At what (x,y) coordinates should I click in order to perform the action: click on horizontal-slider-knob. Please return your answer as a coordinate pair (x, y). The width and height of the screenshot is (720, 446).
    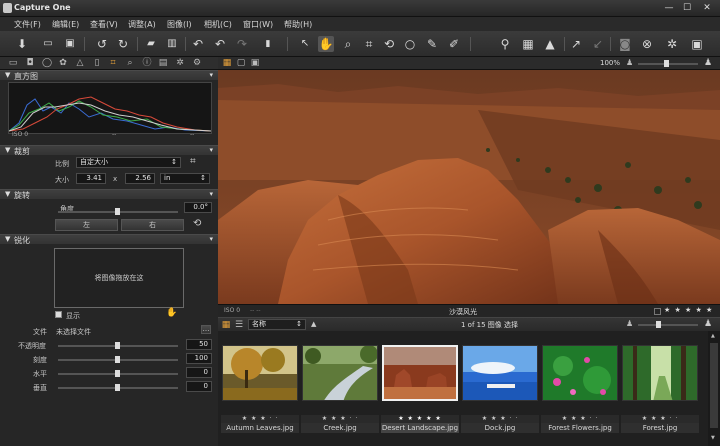
    Looking at the image, I should click on (117, 373).